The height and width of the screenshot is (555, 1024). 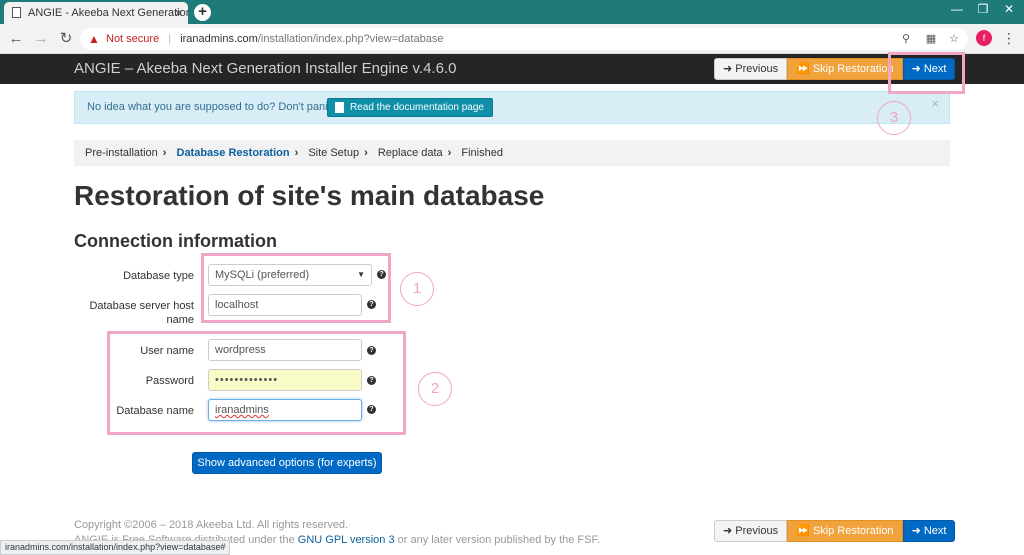 What do you see at coordinates (906, 39) in the screenshot?
I see `key-icon: ⚲` at bounding box center [906, 39].